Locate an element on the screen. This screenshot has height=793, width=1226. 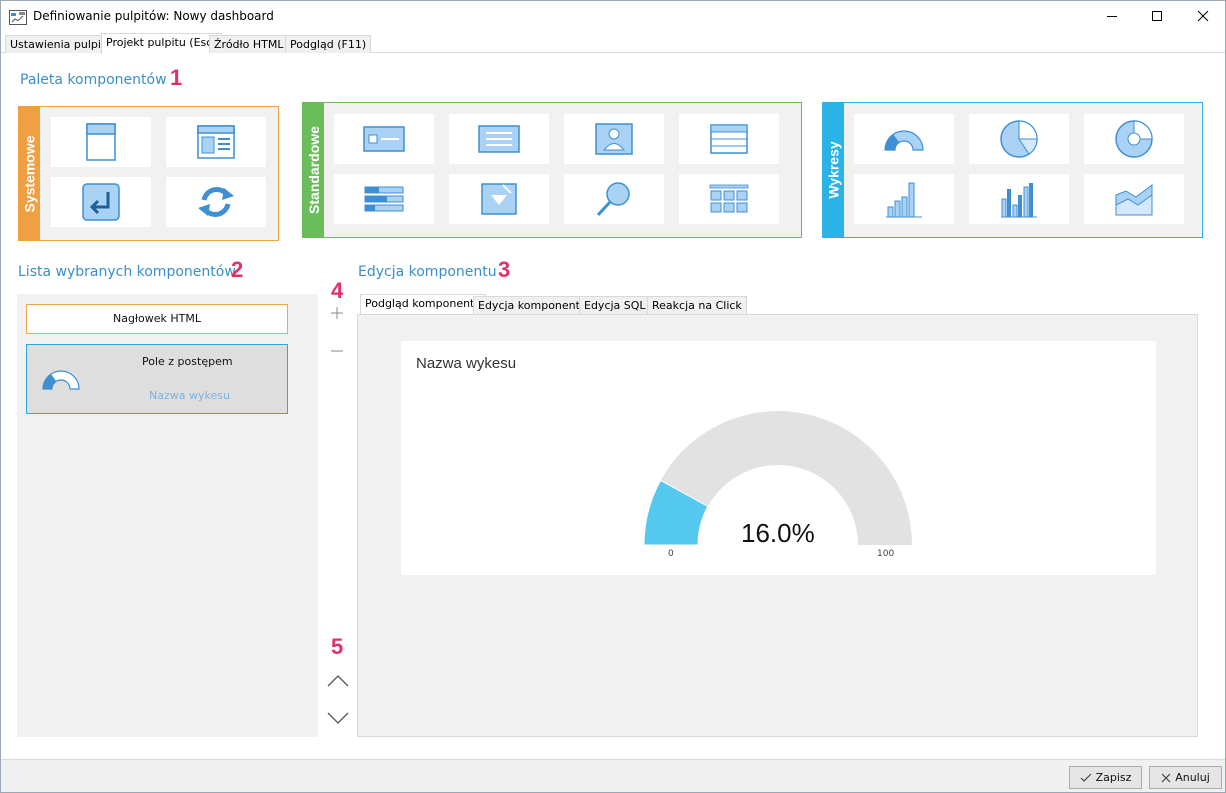
group-label-standardowe: Standardowe is located at coordinates (313, 170).